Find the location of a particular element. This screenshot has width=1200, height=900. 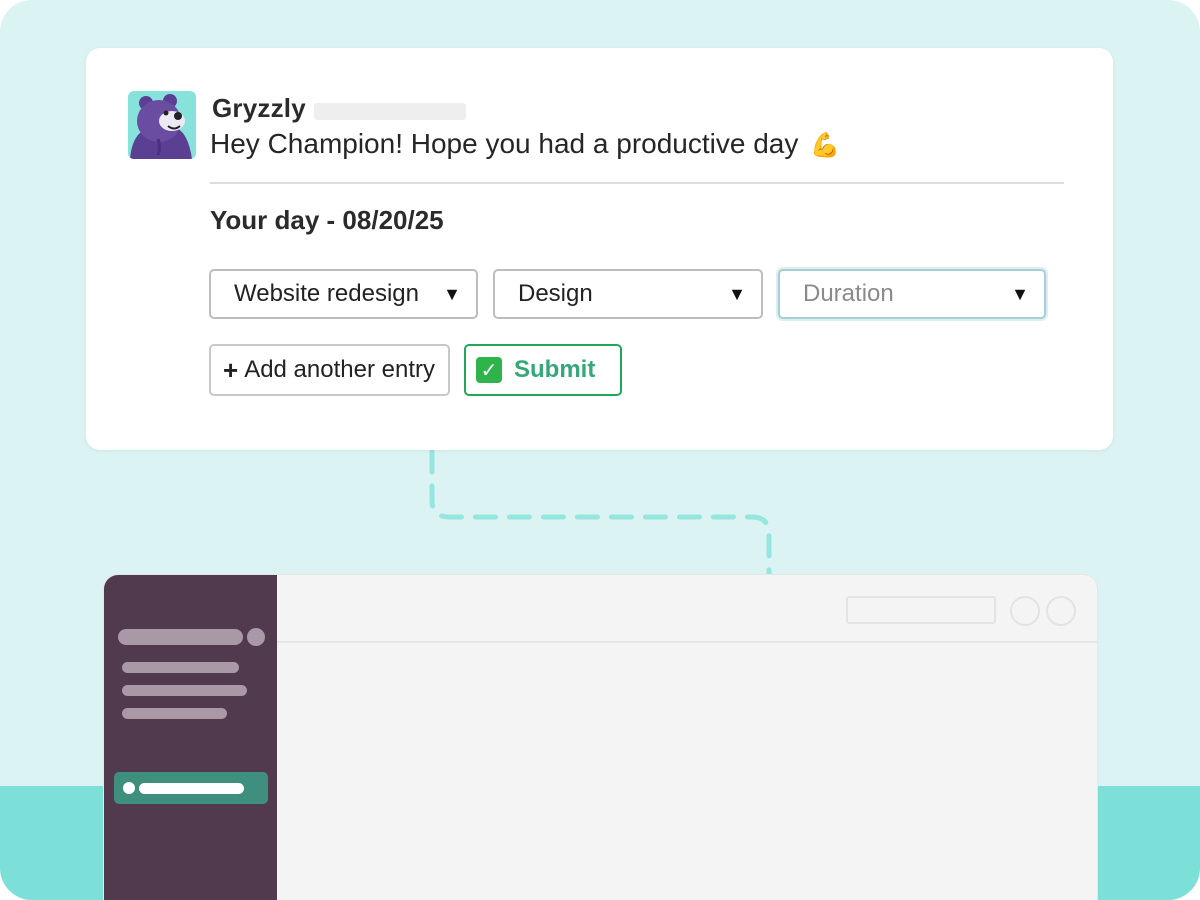

sidebar-item-active is located at coordinates (191, 788).